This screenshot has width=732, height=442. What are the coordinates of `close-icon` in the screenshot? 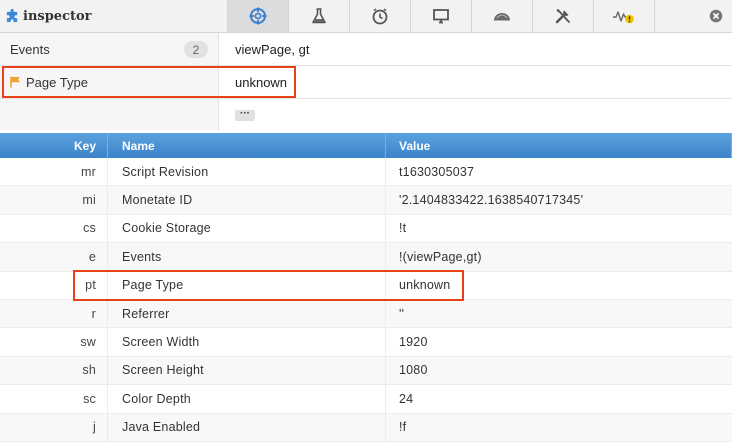 It's located at (716, 16).